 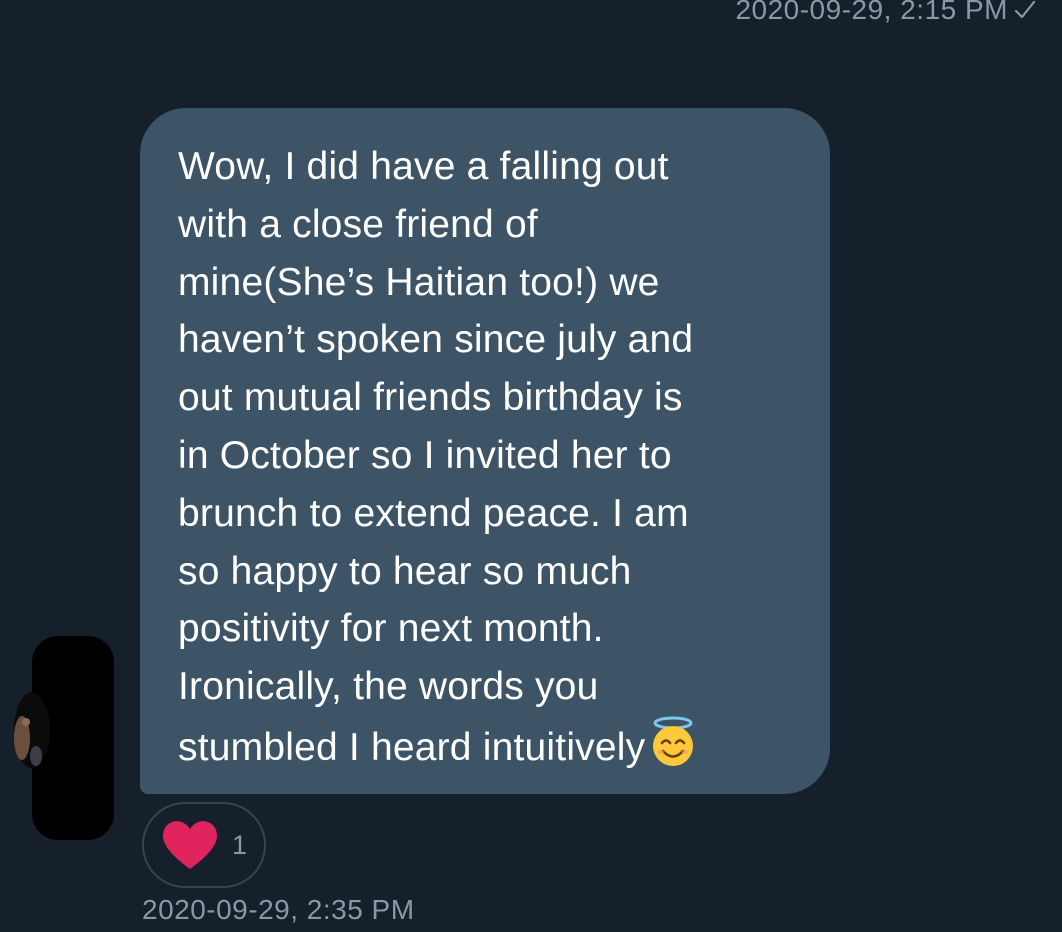 What do you see at coordinates (1025, 9) in the screenshot?
I see `check-icon` at bounding box center [1025, 9].